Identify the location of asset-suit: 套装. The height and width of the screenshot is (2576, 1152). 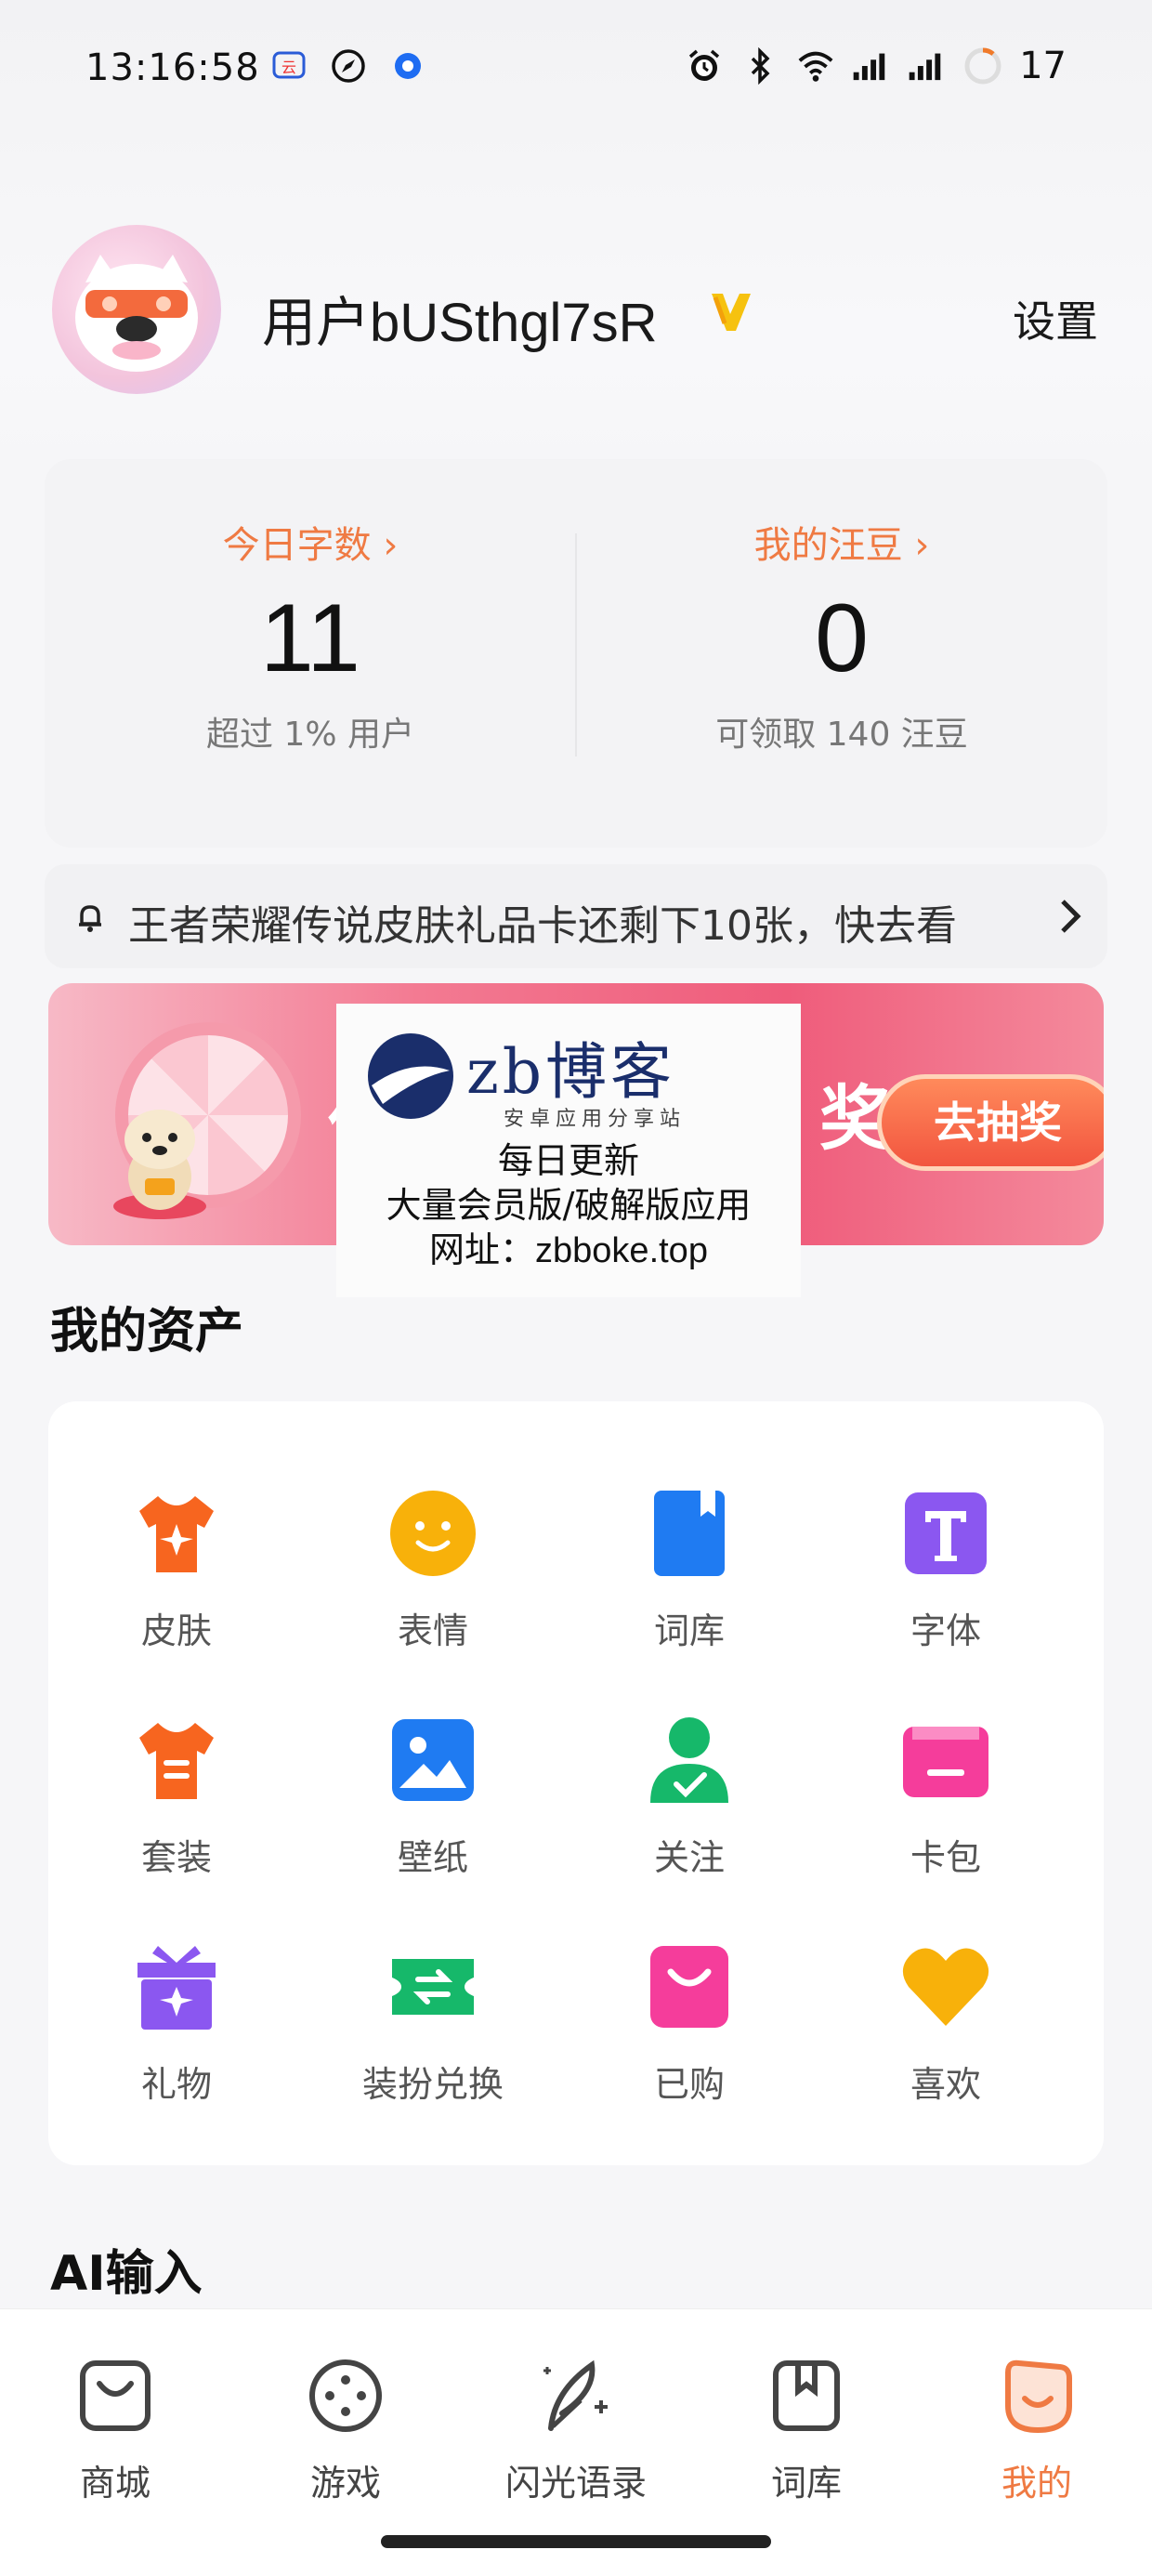
(176, 1806).